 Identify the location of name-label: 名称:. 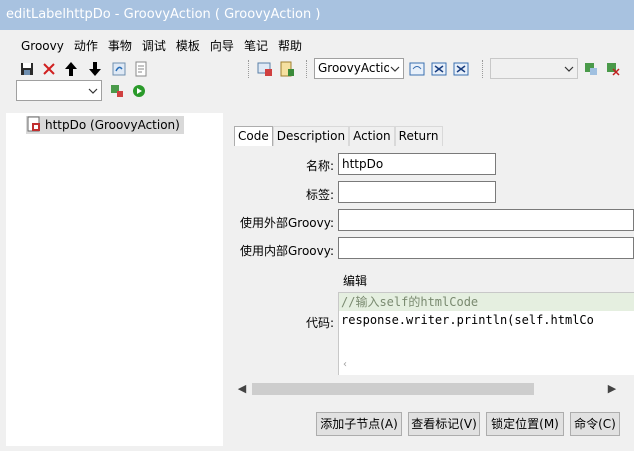
(319, 166).